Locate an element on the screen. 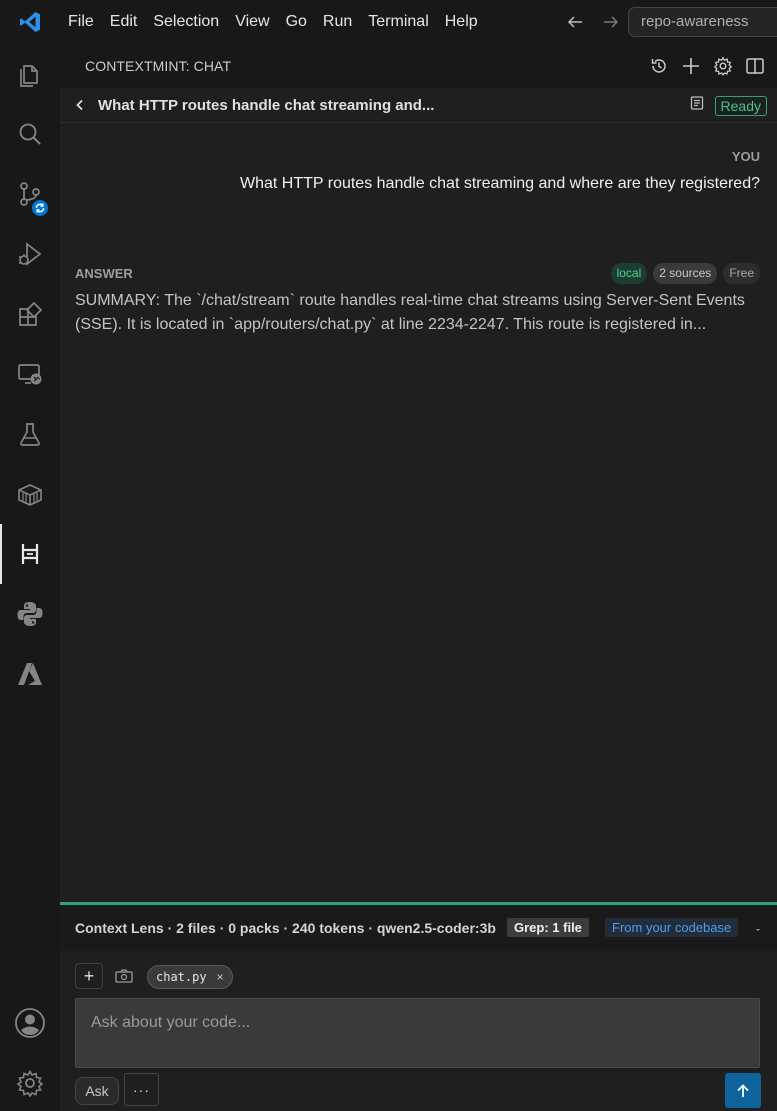 The image size is (777, 1111). containers-icon is located at coordinates (30, 494).